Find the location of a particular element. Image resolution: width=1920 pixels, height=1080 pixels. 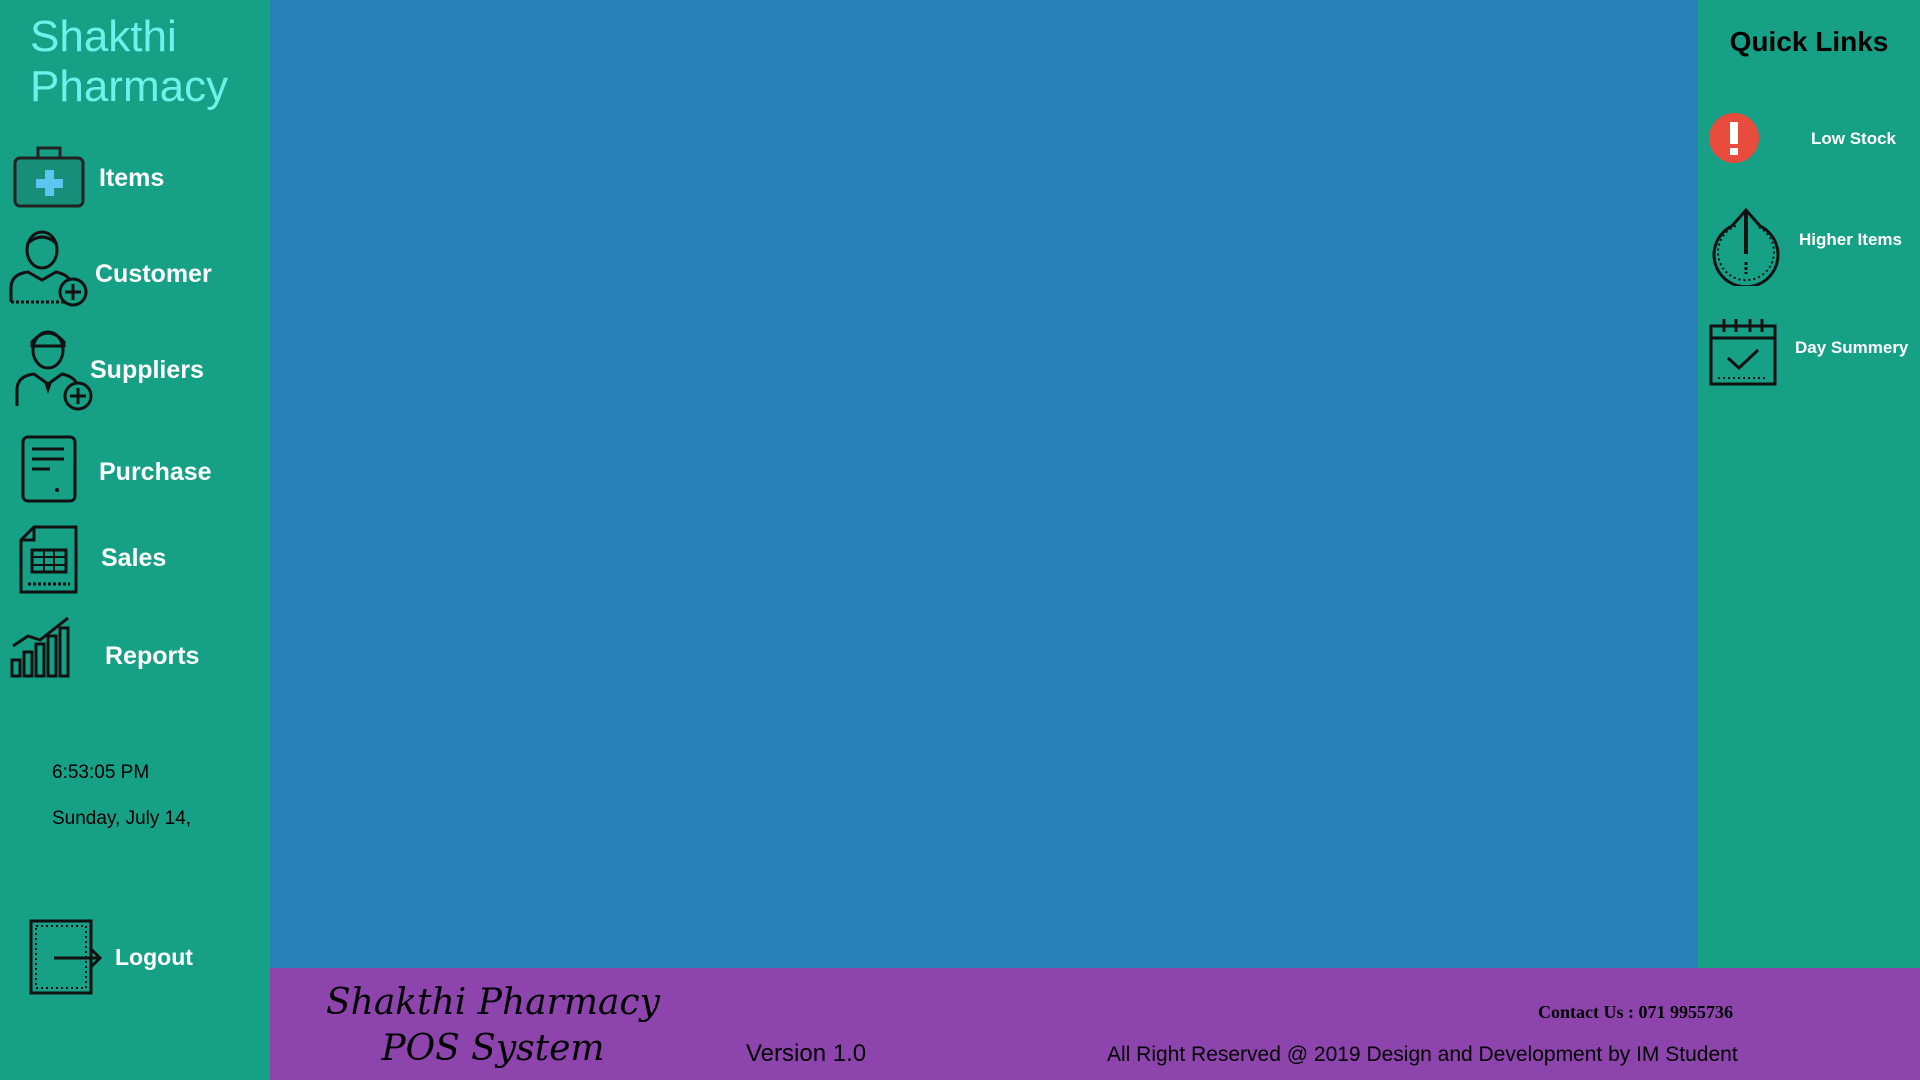

alert-icon is located at coordinates (1734, 138).